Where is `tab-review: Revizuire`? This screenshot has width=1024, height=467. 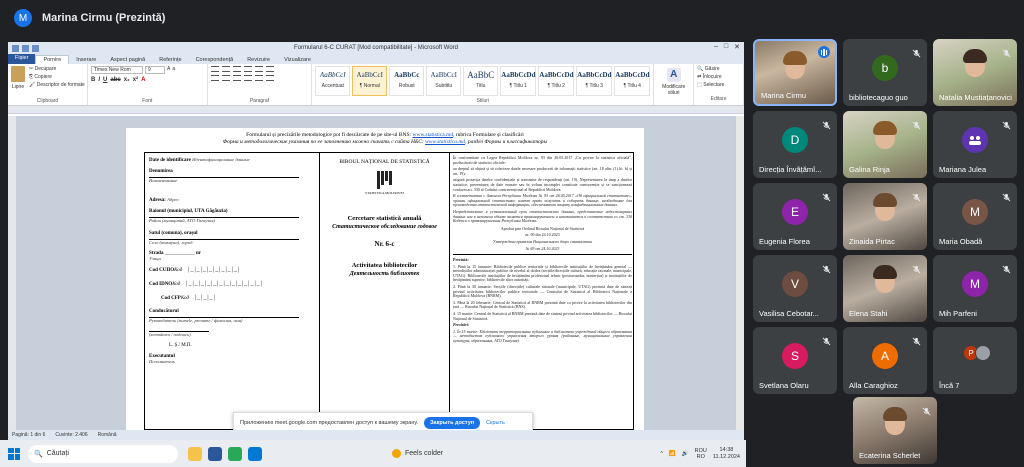
tab-review: Revizuire is located at coordinates (258, 60).